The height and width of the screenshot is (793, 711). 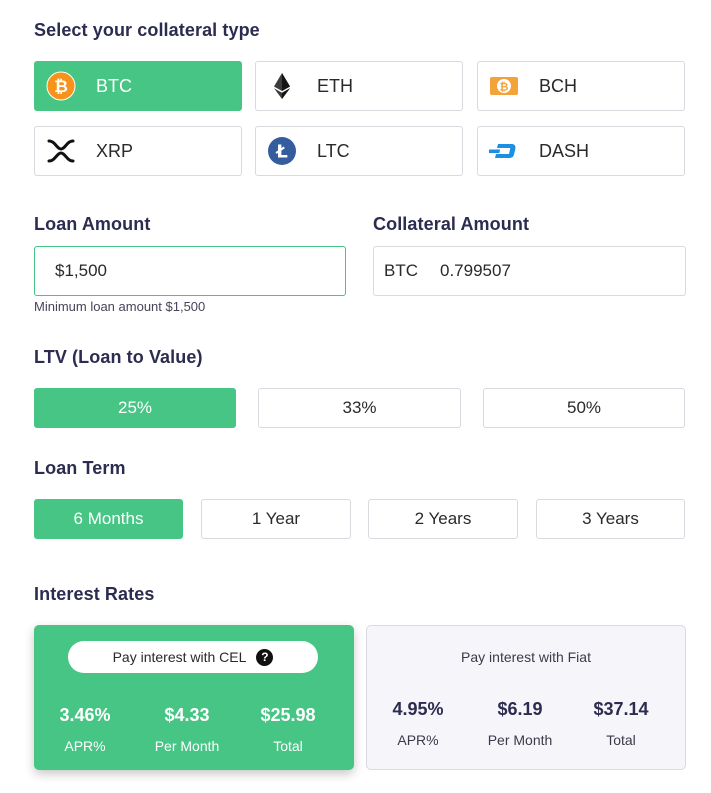 What do you see at coordinates (187, 746) in the screenshot?
I see `cel-monthly-label: Per Month` at bounding box center [187, 746].